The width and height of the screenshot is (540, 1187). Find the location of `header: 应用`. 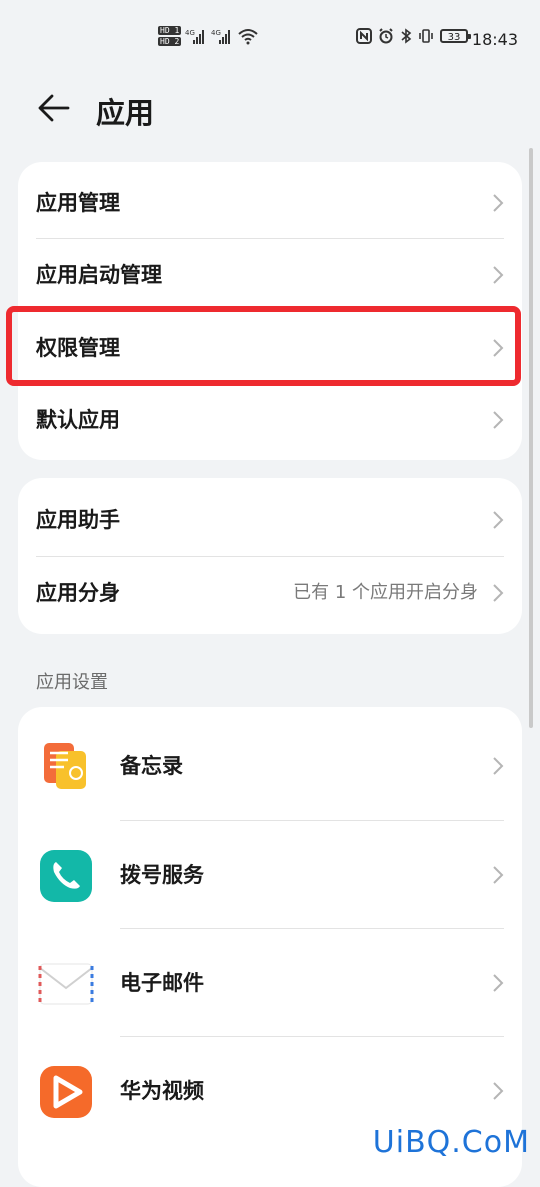

header: 应用 is located at coordinates (270, 110).